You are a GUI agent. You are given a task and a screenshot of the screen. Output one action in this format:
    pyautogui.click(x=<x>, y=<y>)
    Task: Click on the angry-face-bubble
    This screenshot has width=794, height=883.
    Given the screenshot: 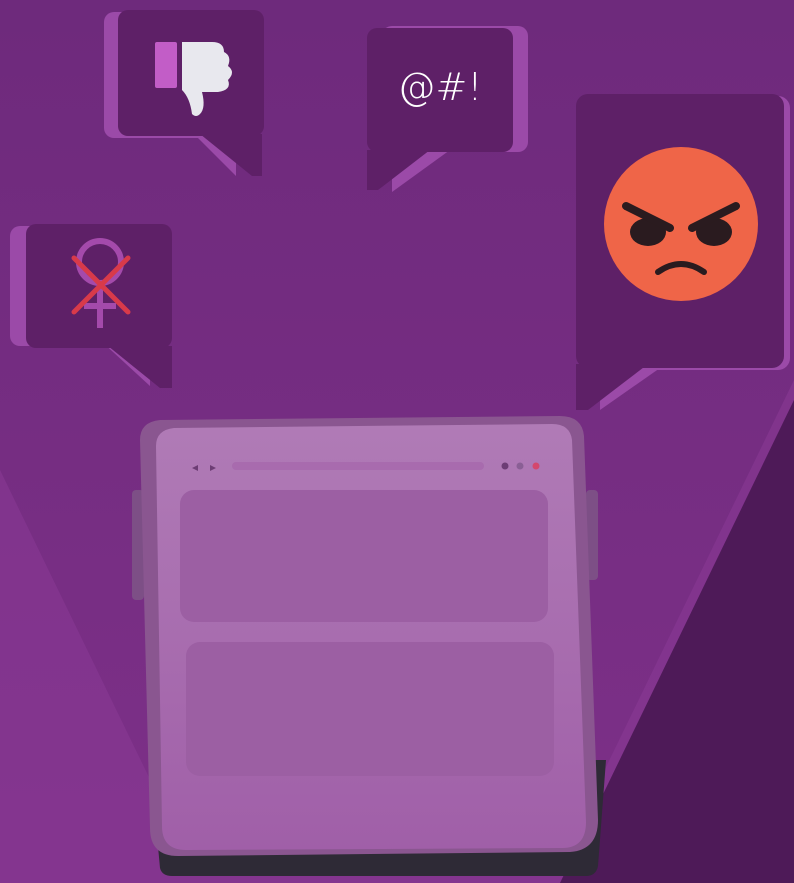 What is the action you would take?
    pyautogui.click(x=683, y=252)
    